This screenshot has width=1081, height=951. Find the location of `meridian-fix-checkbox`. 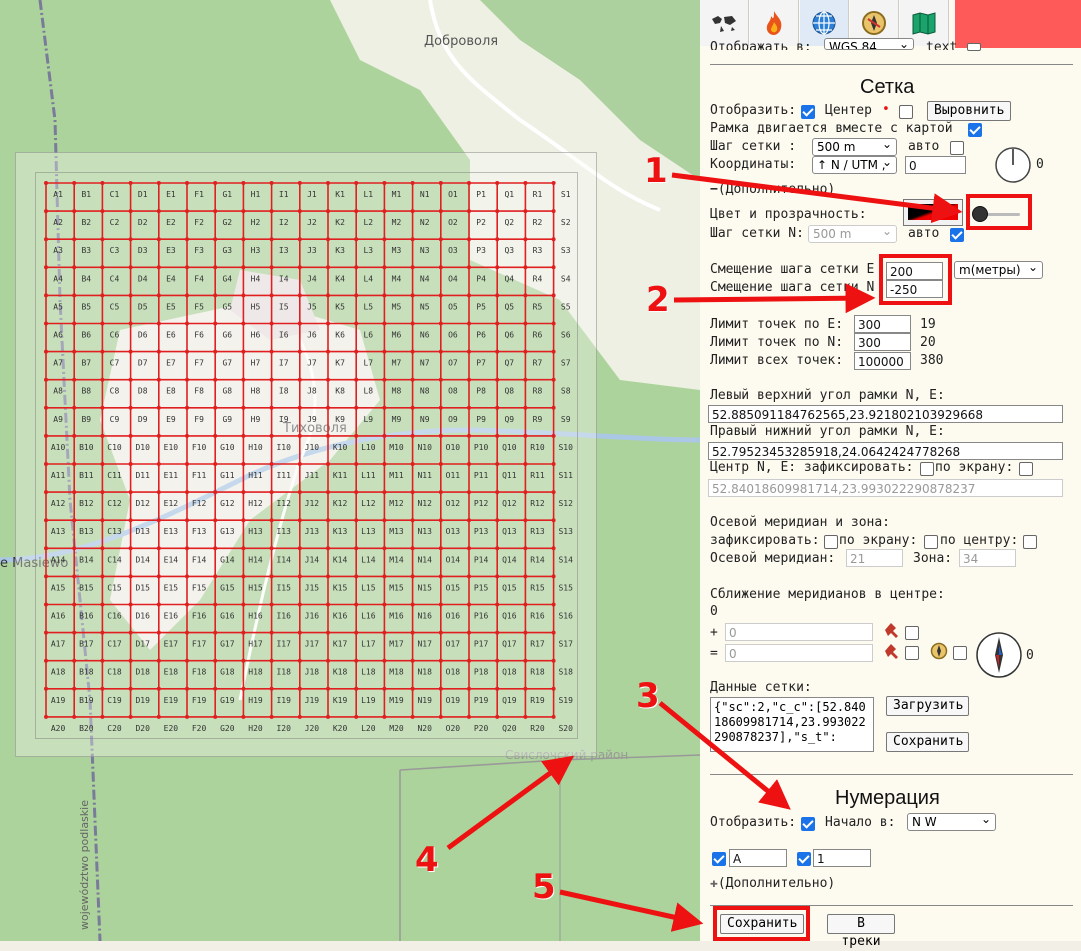

meridian-fix-checkbox is located at coordinates (831, 542).